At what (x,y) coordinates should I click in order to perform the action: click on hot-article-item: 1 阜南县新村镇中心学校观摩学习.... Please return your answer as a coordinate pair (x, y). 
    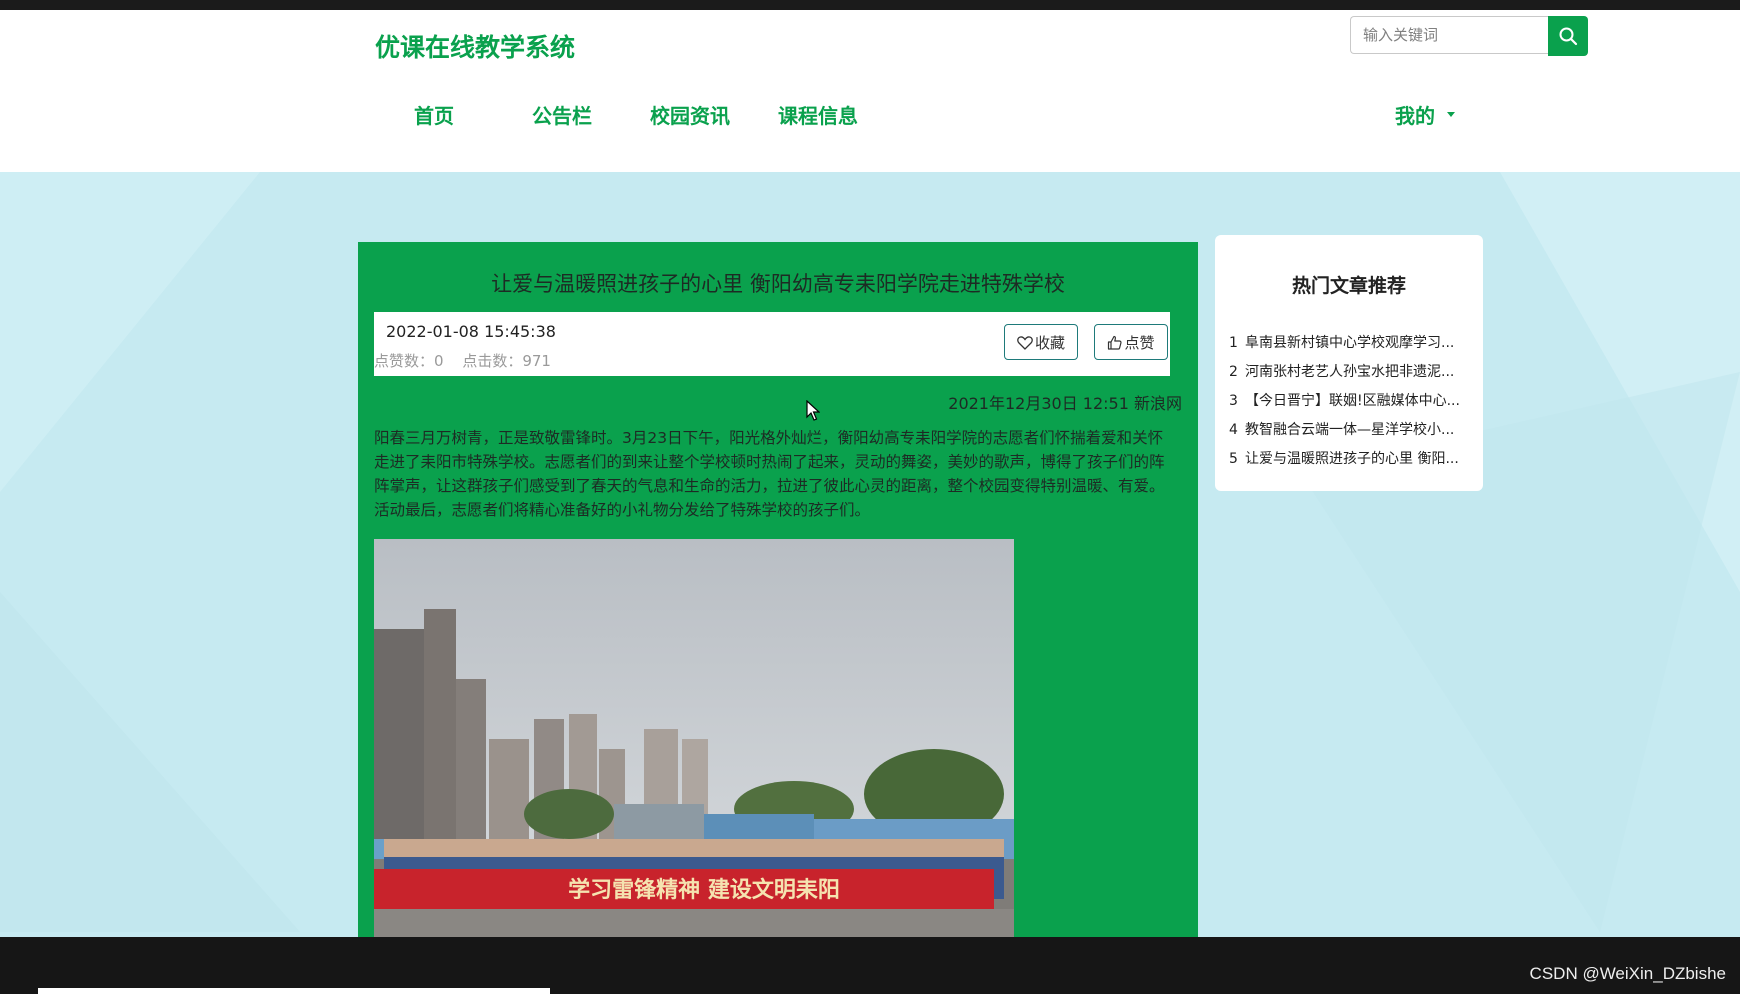
    Looking at the image, I should click on (1349, 346).